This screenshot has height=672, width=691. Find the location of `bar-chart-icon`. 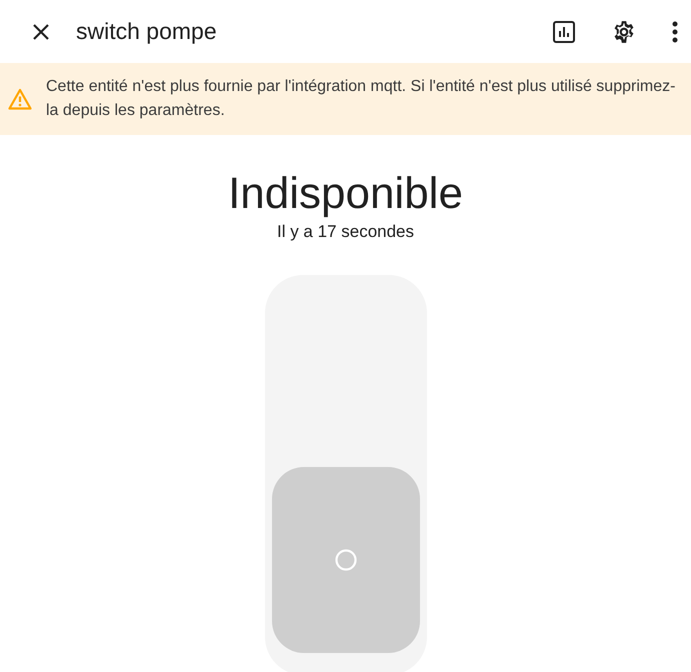

bar-chart-icon is located at coordinates (564, 32).